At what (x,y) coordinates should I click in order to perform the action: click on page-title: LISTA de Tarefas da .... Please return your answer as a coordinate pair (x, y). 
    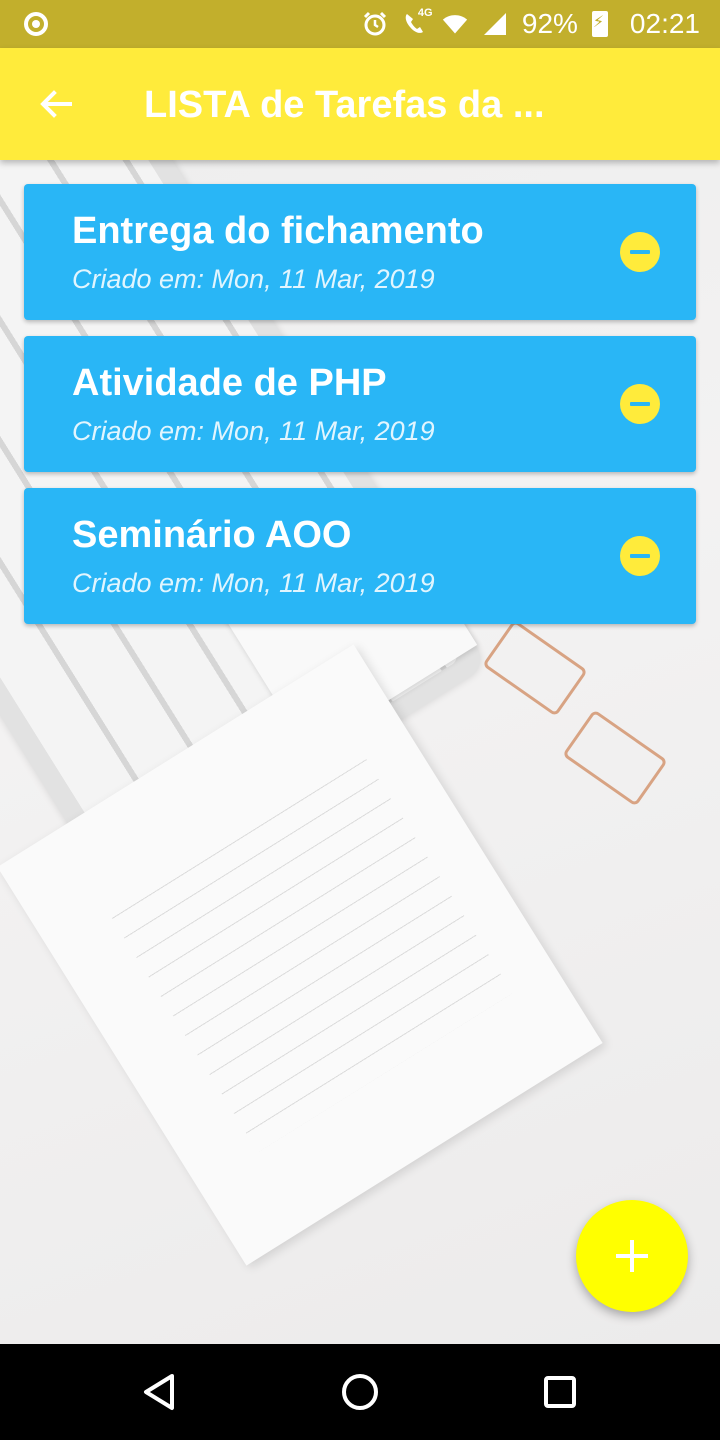
    Looking at the image, I should click on (344, 105).